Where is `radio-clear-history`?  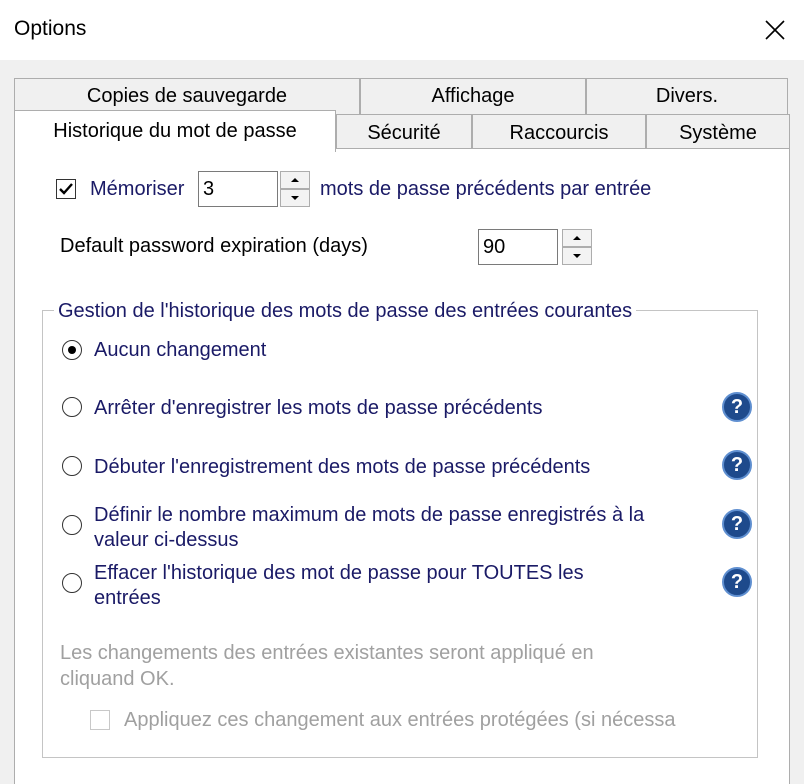 radio-clear-history is located at coordinates (72, 583).